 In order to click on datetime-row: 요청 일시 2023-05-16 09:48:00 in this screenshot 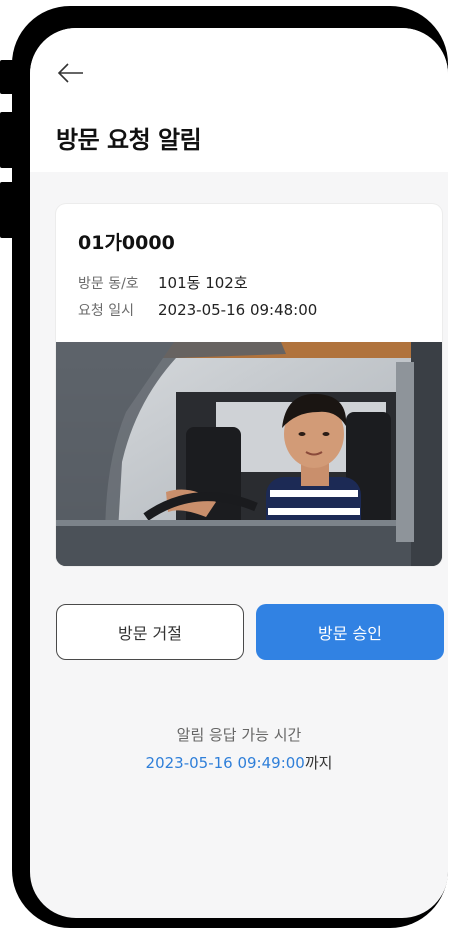, I will do `click(197, 310)`.